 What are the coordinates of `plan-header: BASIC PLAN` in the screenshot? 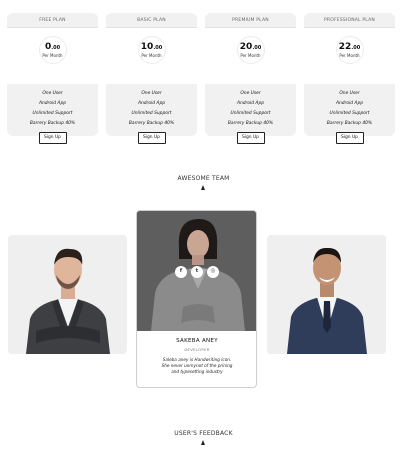 It's located at (151, 20).